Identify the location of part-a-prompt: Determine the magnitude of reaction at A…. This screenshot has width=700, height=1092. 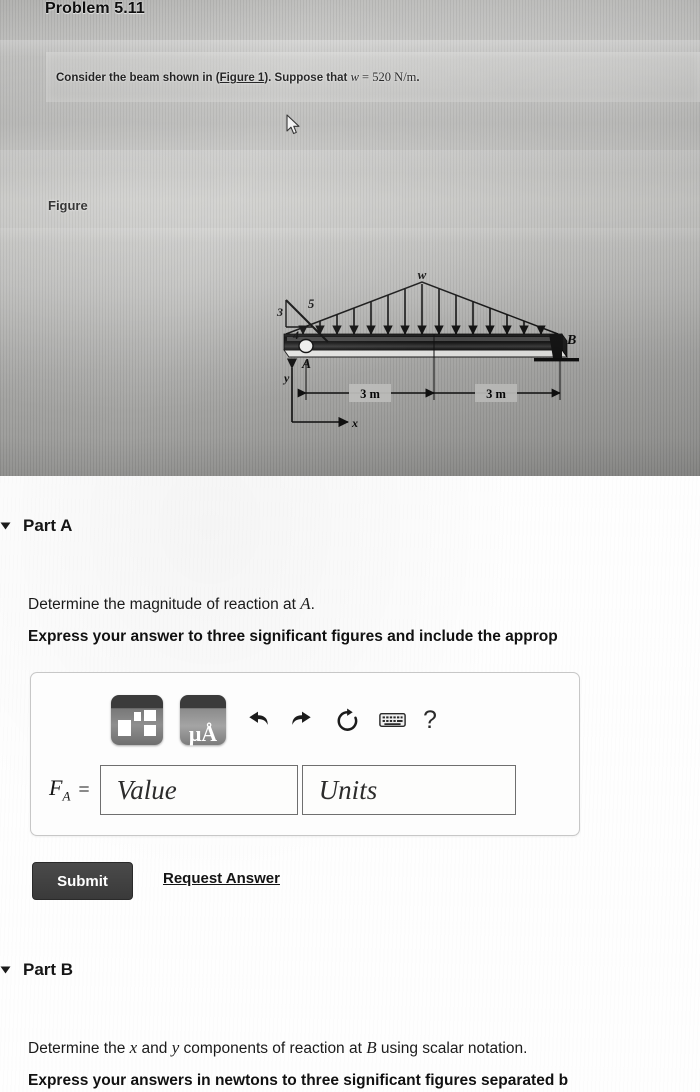
(171, 604).